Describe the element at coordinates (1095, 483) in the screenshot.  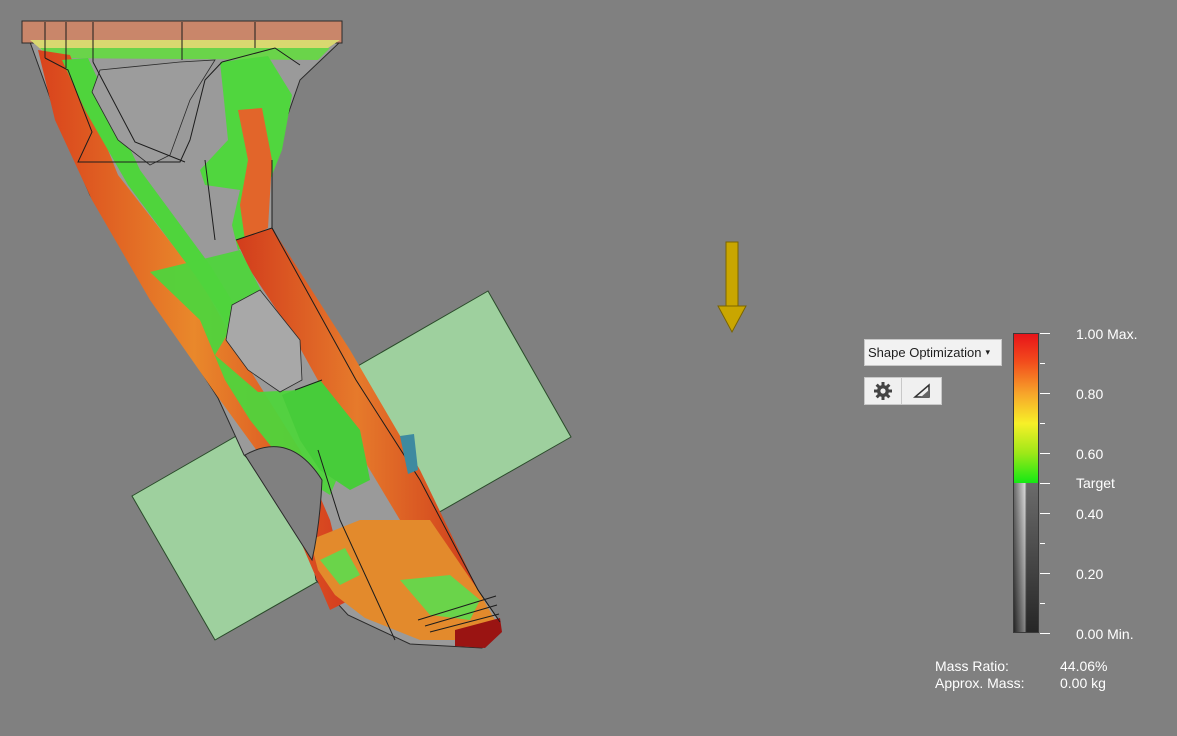
I see `legend-label-target: Target` at that location.